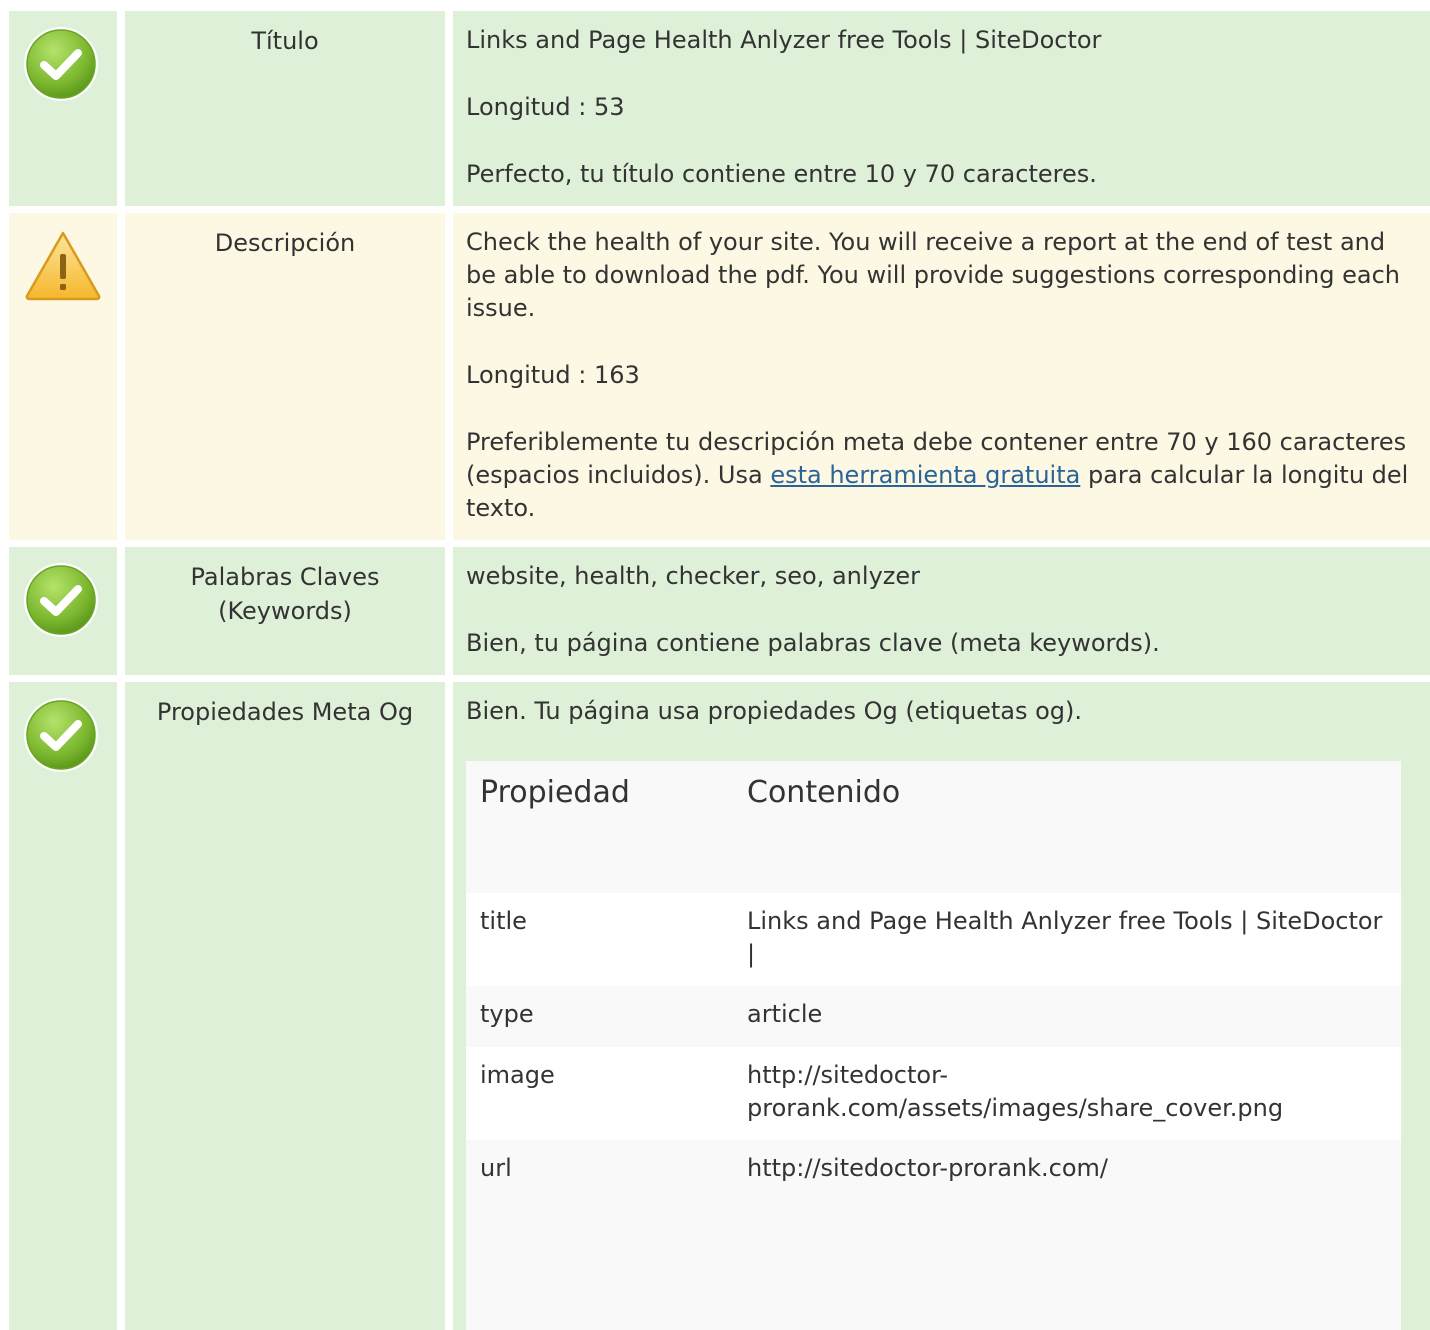 The height and width of the screenshot is (1330, 1430). Describe the element at coordinates (285, 594) in the screenshot. I see `row-label: Palabras Claves (Keywords)` at that location.